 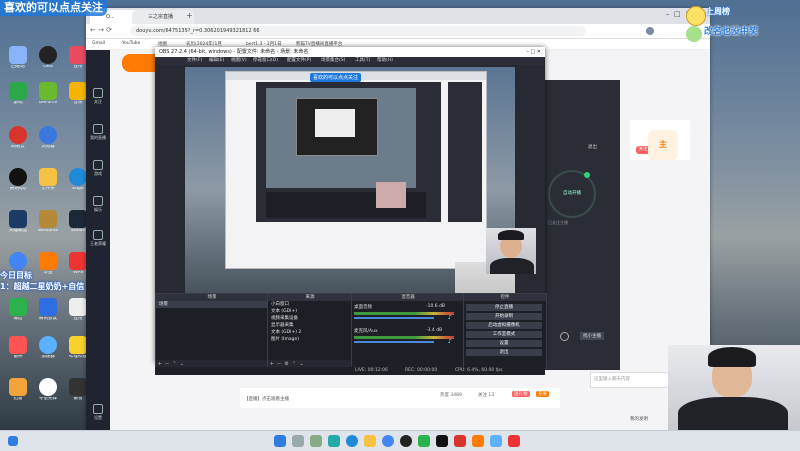 What do you see at coordinates (310, 318) in the screenshot?
I see `source-item: 视频采集设备` at bounding box center [310, 318].